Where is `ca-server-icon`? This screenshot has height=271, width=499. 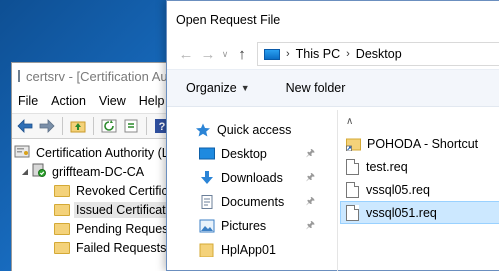 ca-server-icon is located at coordinates (39, 171).